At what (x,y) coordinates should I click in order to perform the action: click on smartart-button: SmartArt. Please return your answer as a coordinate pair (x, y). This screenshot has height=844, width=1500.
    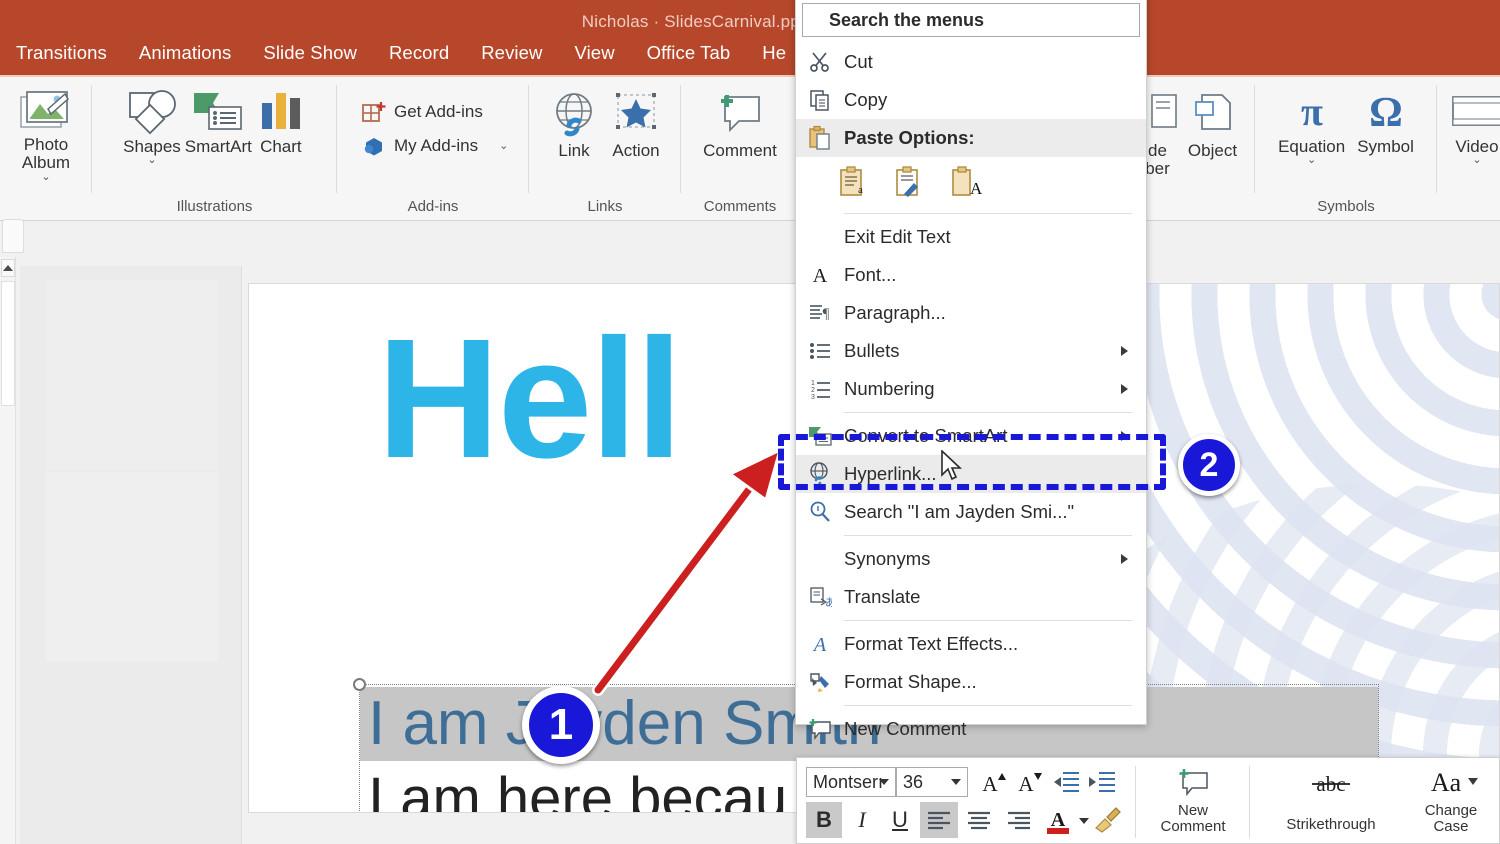
    Looking at the image, I should click on (218, 123).